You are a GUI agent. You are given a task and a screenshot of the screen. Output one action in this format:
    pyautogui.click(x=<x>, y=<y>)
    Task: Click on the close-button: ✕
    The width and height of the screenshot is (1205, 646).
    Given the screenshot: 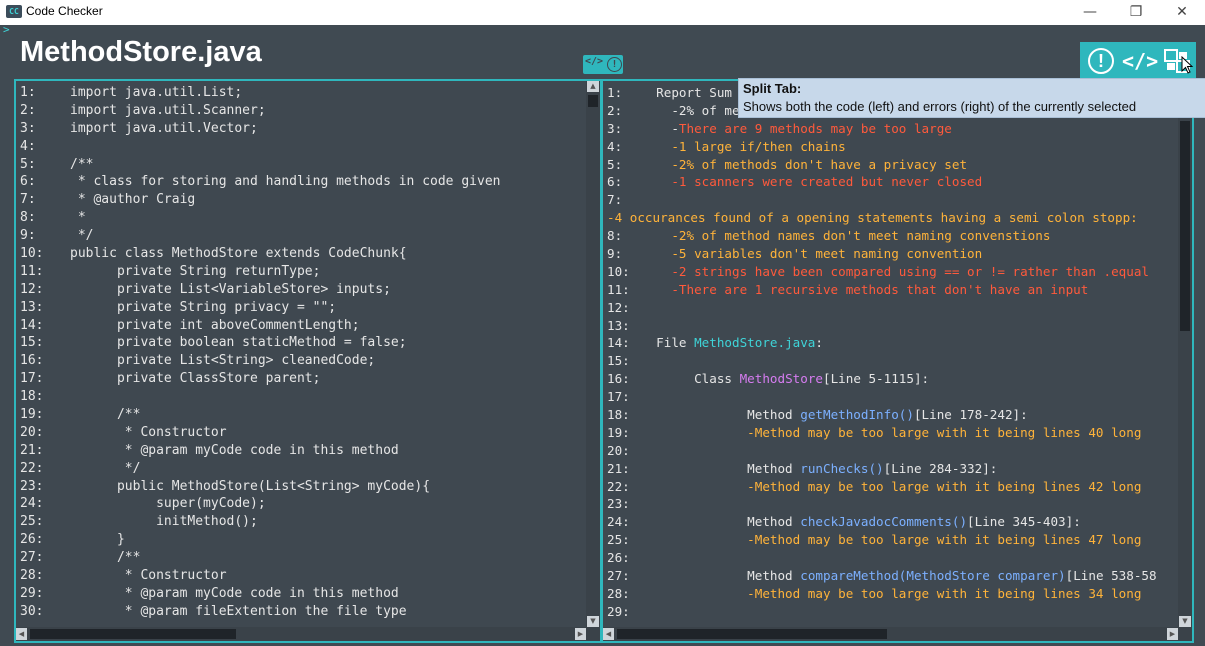 What is the action you would take?
    pyautogui.click(x=1182, y=12)
    